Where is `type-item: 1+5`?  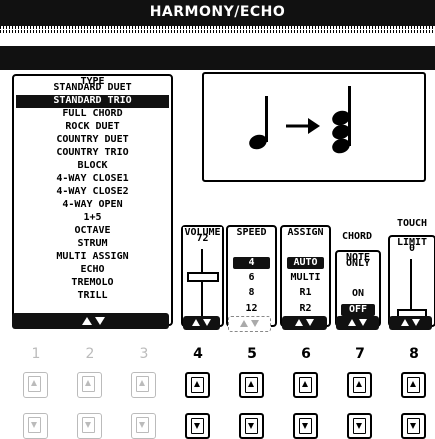
type-item: 1+5 is located at coordinates (92, 218).